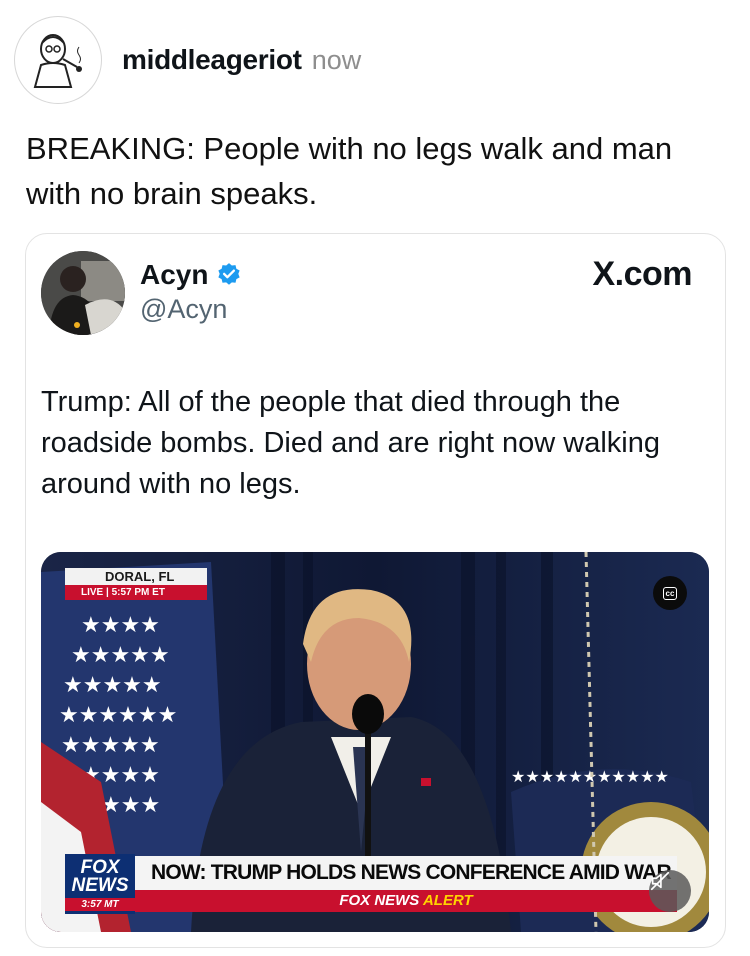  I want to click on tweet-author-name: Acyn, so click(174, 275).